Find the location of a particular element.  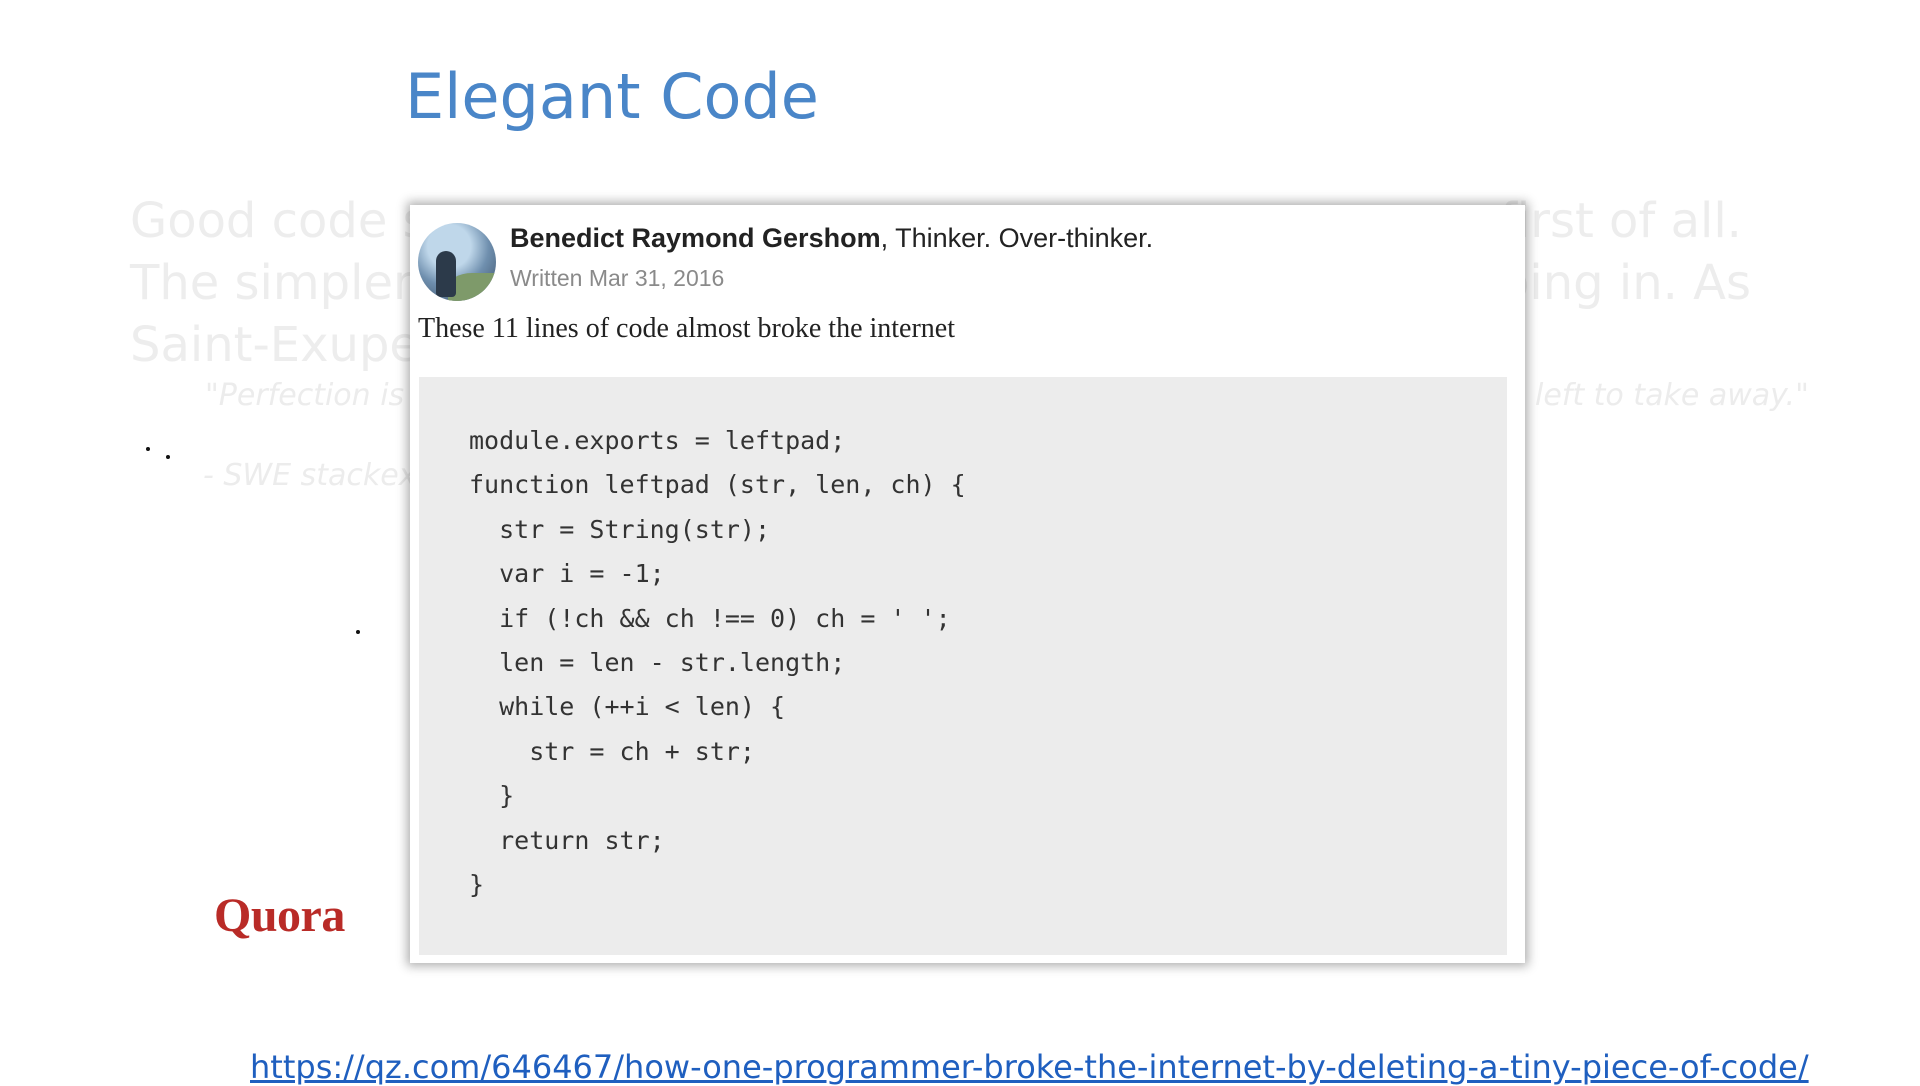

background-line-1-left: Good code s is located at coordinates (279, 221).